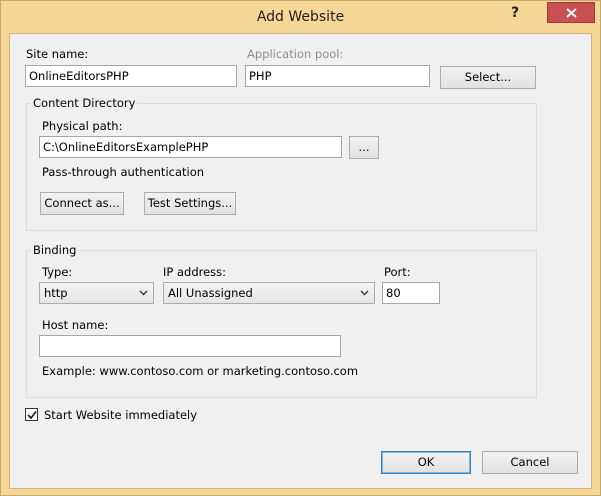 Image resolution: width=601 pixels, height=496 pixels. What do you see at coordinates (269, 293) in the screenshot?
I see `ip-address-select: All Unassigned` at bounding box center [269, 293].